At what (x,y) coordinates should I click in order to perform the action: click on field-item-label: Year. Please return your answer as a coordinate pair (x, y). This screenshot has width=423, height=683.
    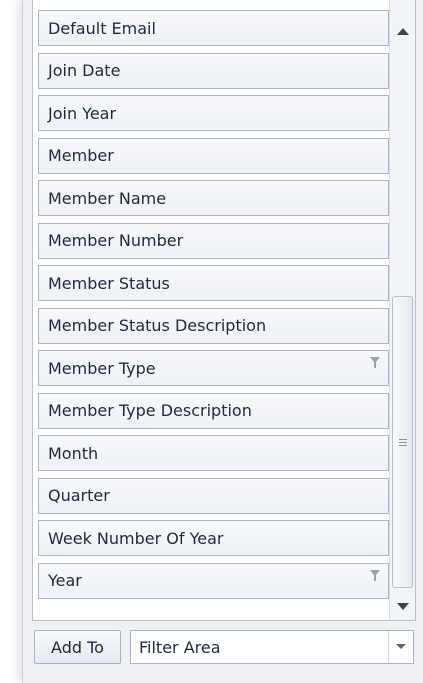
    Looking at the image, I should click on (65, 580).